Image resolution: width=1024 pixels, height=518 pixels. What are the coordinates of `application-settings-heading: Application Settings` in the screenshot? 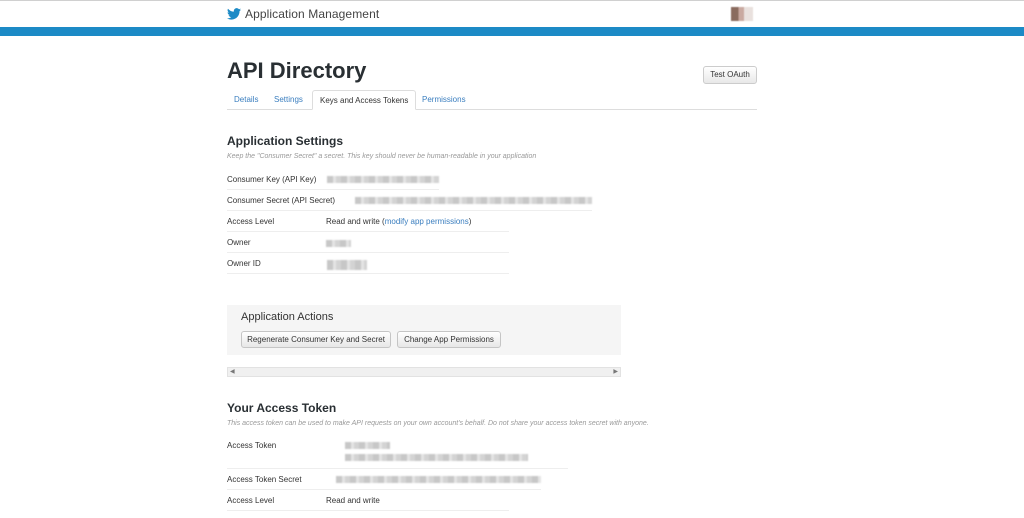 It's located at (285, 141).